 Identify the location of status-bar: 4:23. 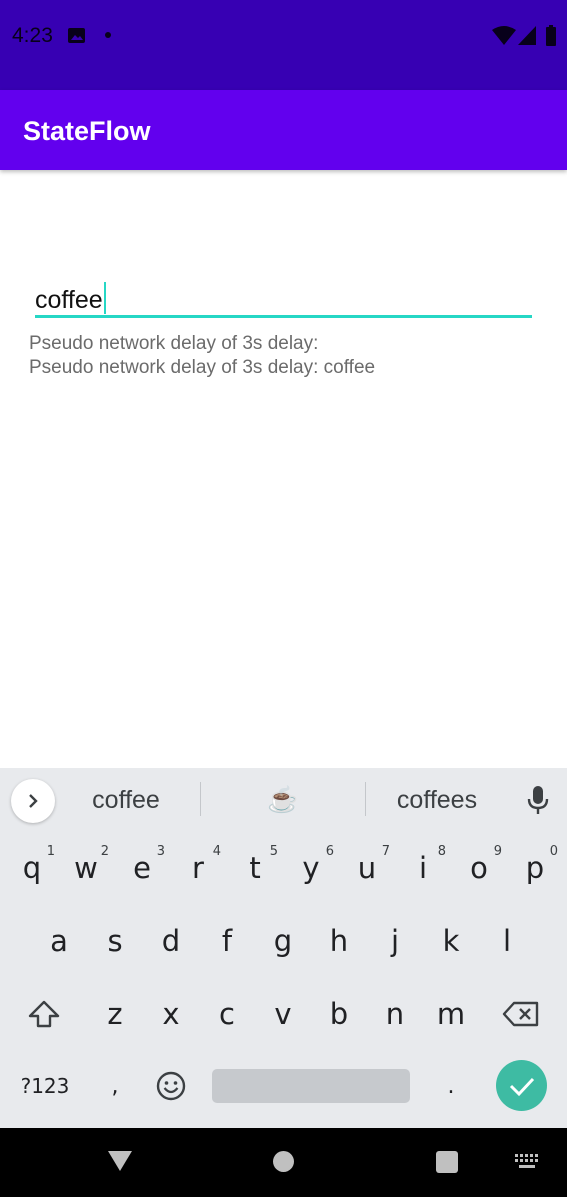
(283, 45).